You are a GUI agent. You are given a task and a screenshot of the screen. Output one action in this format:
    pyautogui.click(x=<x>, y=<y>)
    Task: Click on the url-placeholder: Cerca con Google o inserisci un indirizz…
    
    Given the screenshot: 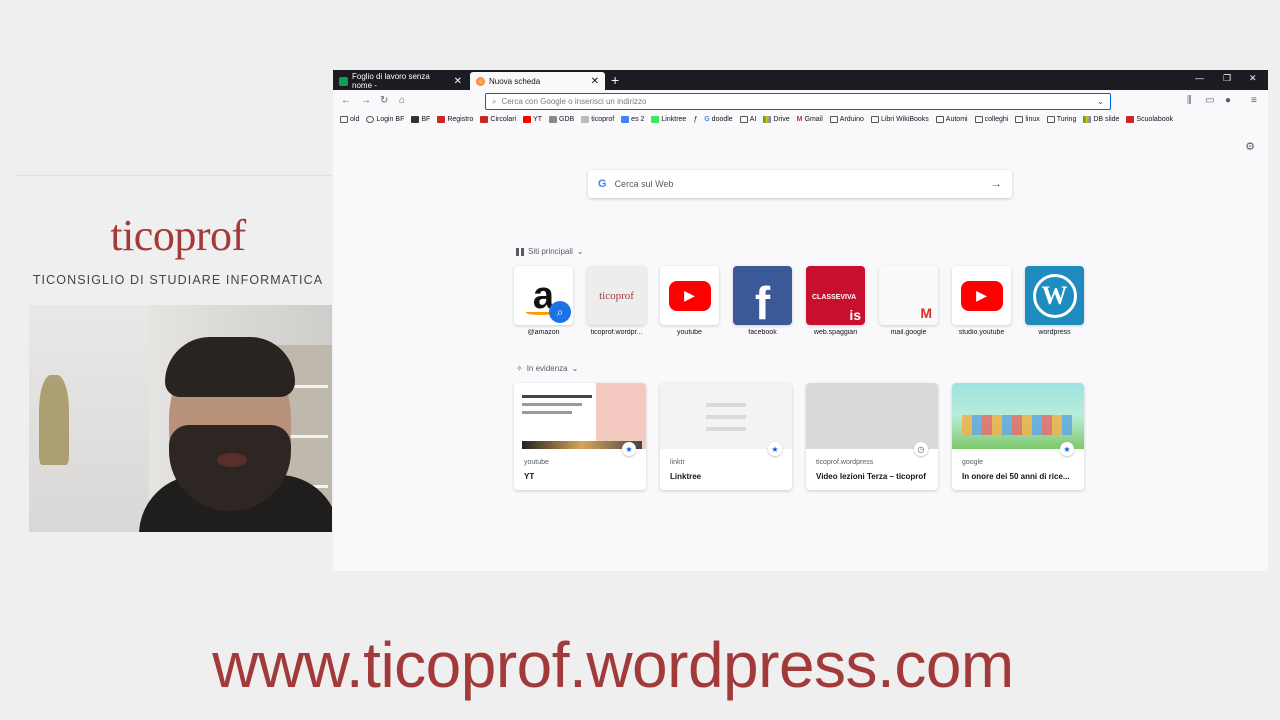 What is the action you would take?
    pyautogui.click(x=574, y=101)
    